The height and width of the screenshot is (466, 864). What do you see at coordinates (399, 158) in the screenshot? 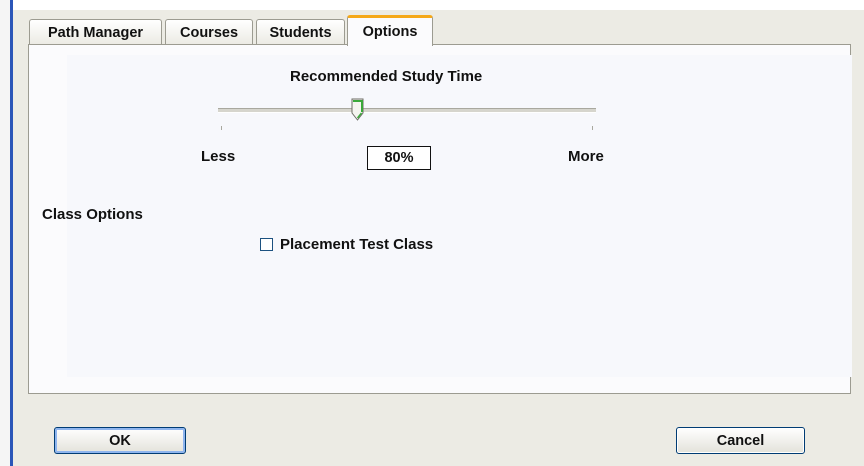
I see `study-time-value: 80%` at bounding box center [399, 158].